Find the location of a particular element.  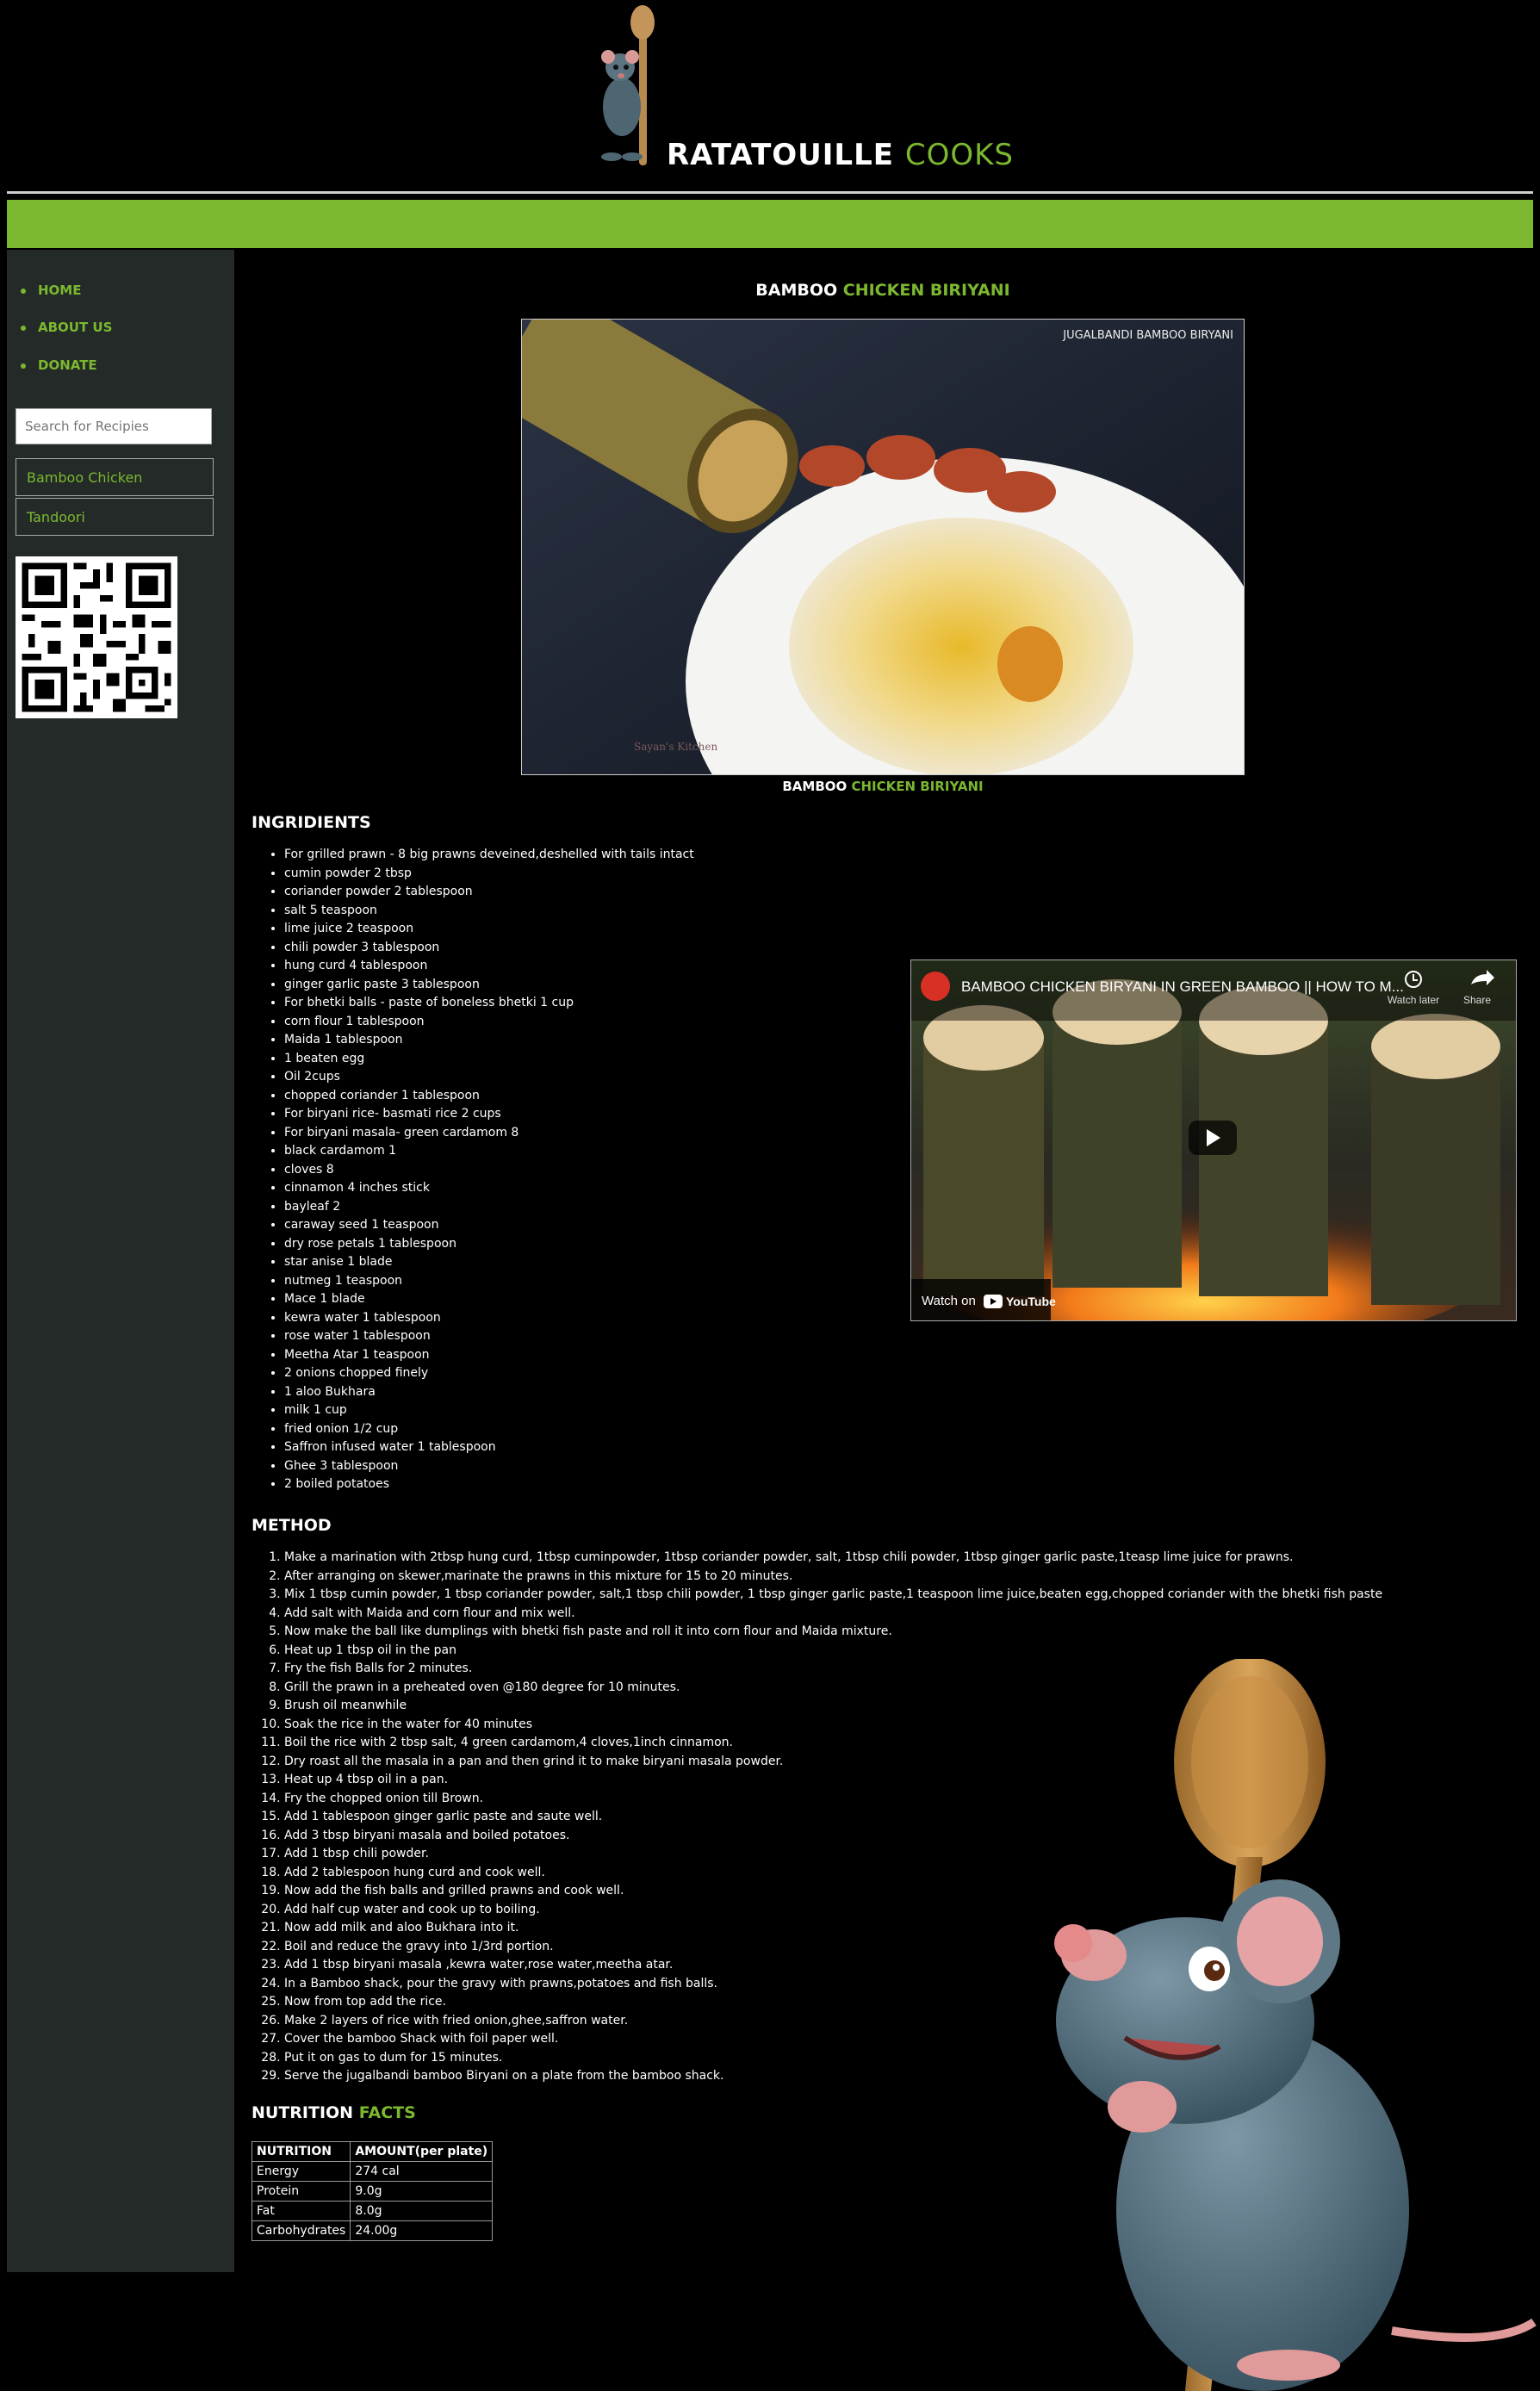

ingredient-item: rose water 1 tablespoon is located at coordinates (489, 1336).